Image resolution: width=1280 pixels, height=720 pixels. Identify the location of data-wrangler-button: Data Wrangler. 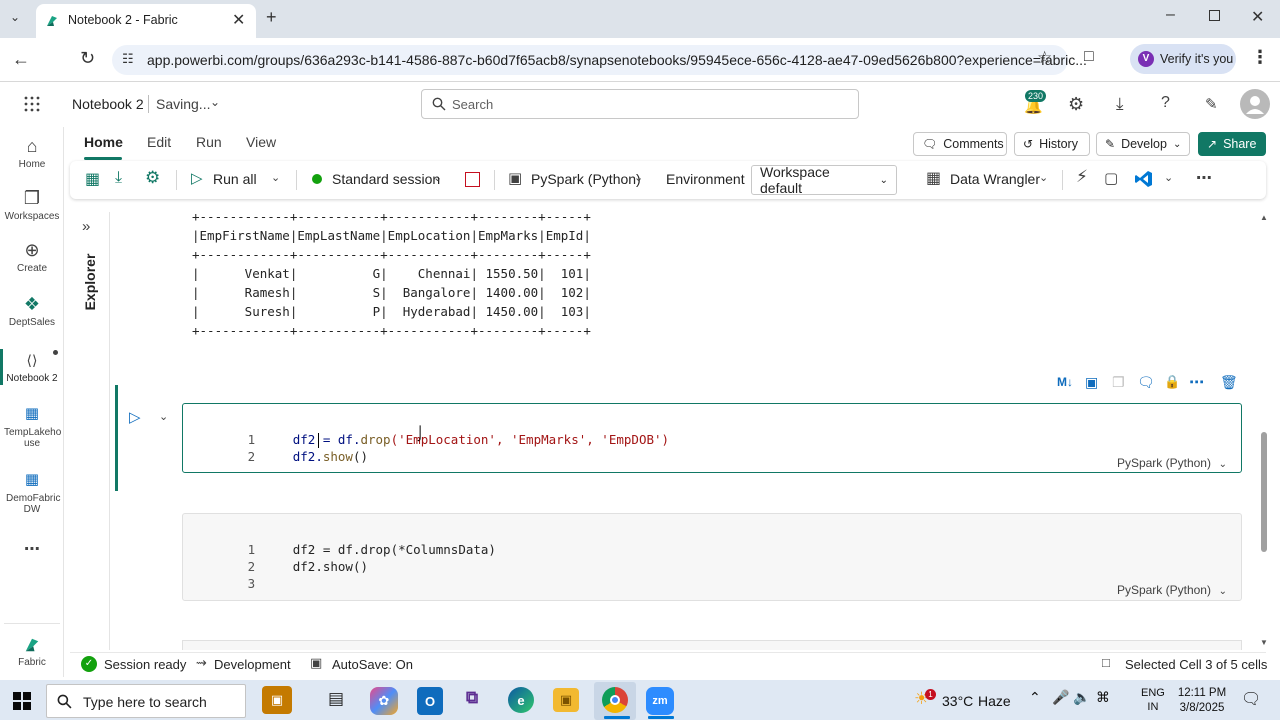
(995, 179).